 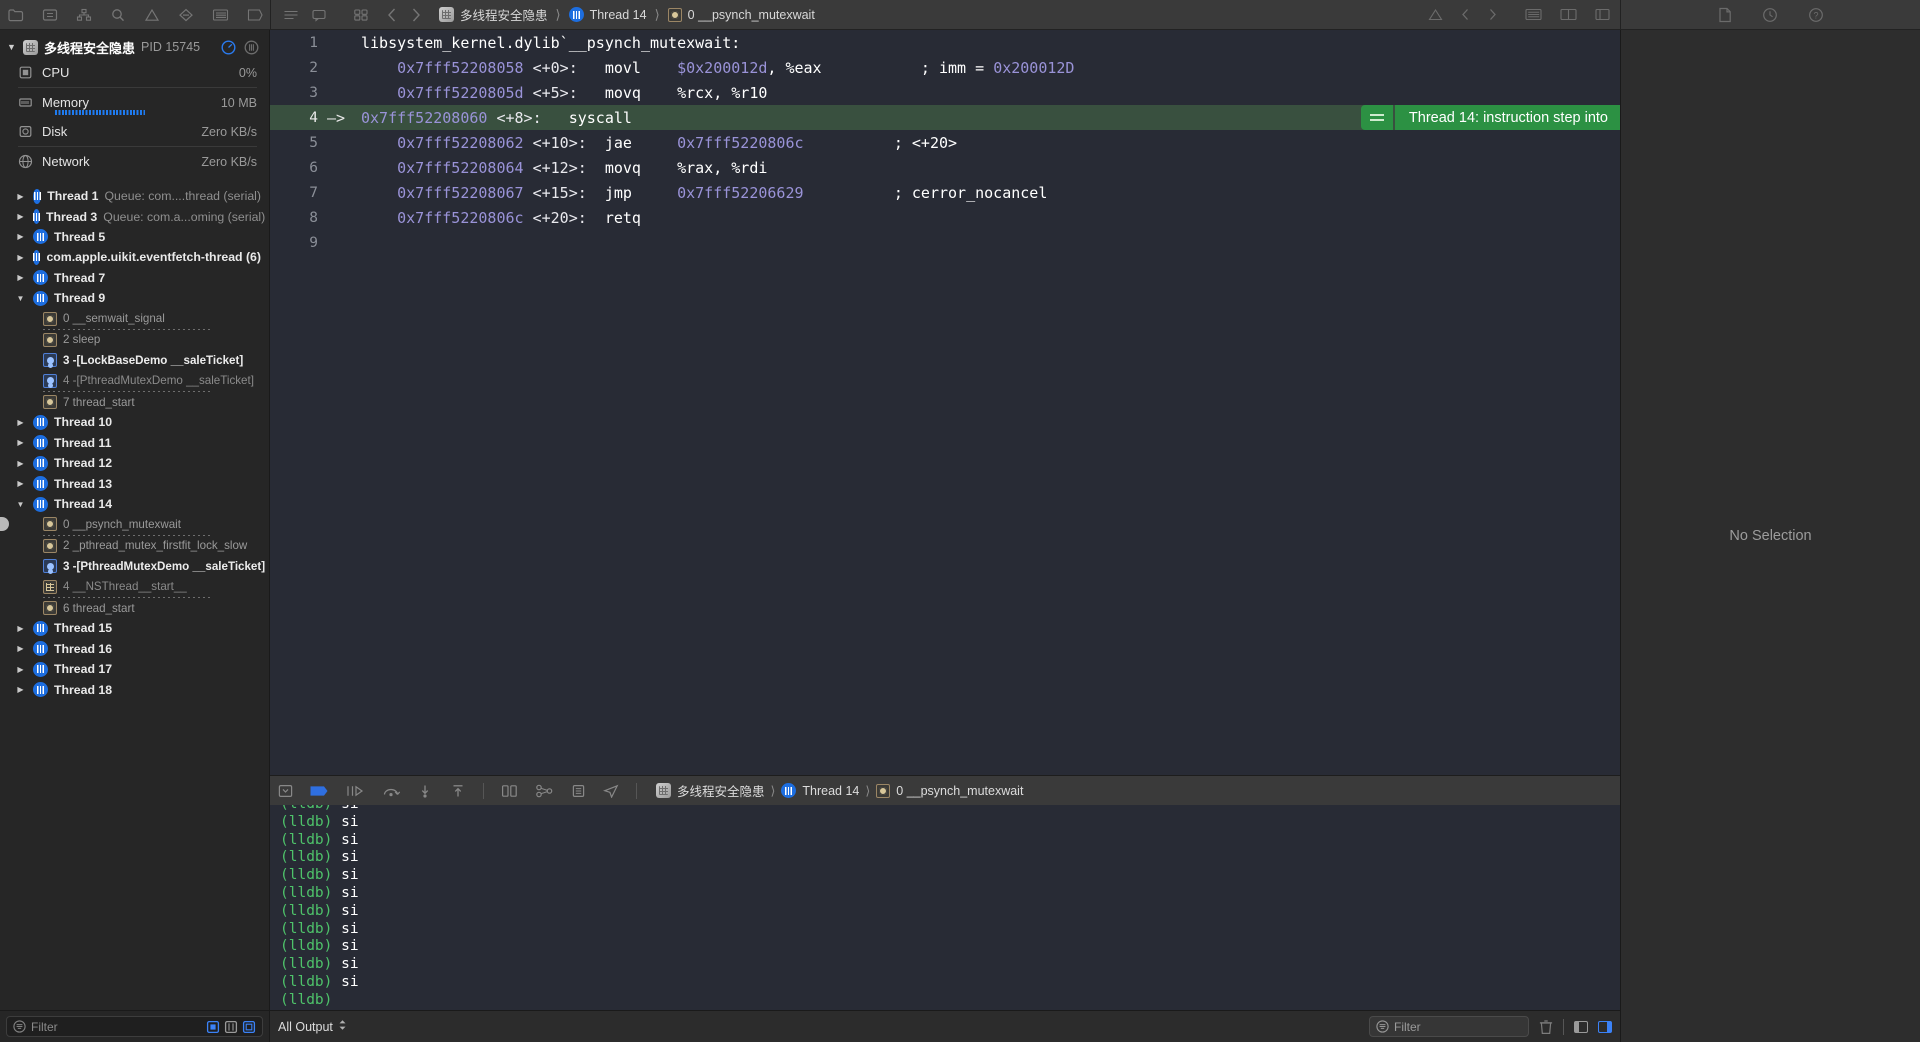 What do you see at coordinates (1492, 14) in the screenshot?
I see `chevron-right-icon` at bounding box center [1492, 14].